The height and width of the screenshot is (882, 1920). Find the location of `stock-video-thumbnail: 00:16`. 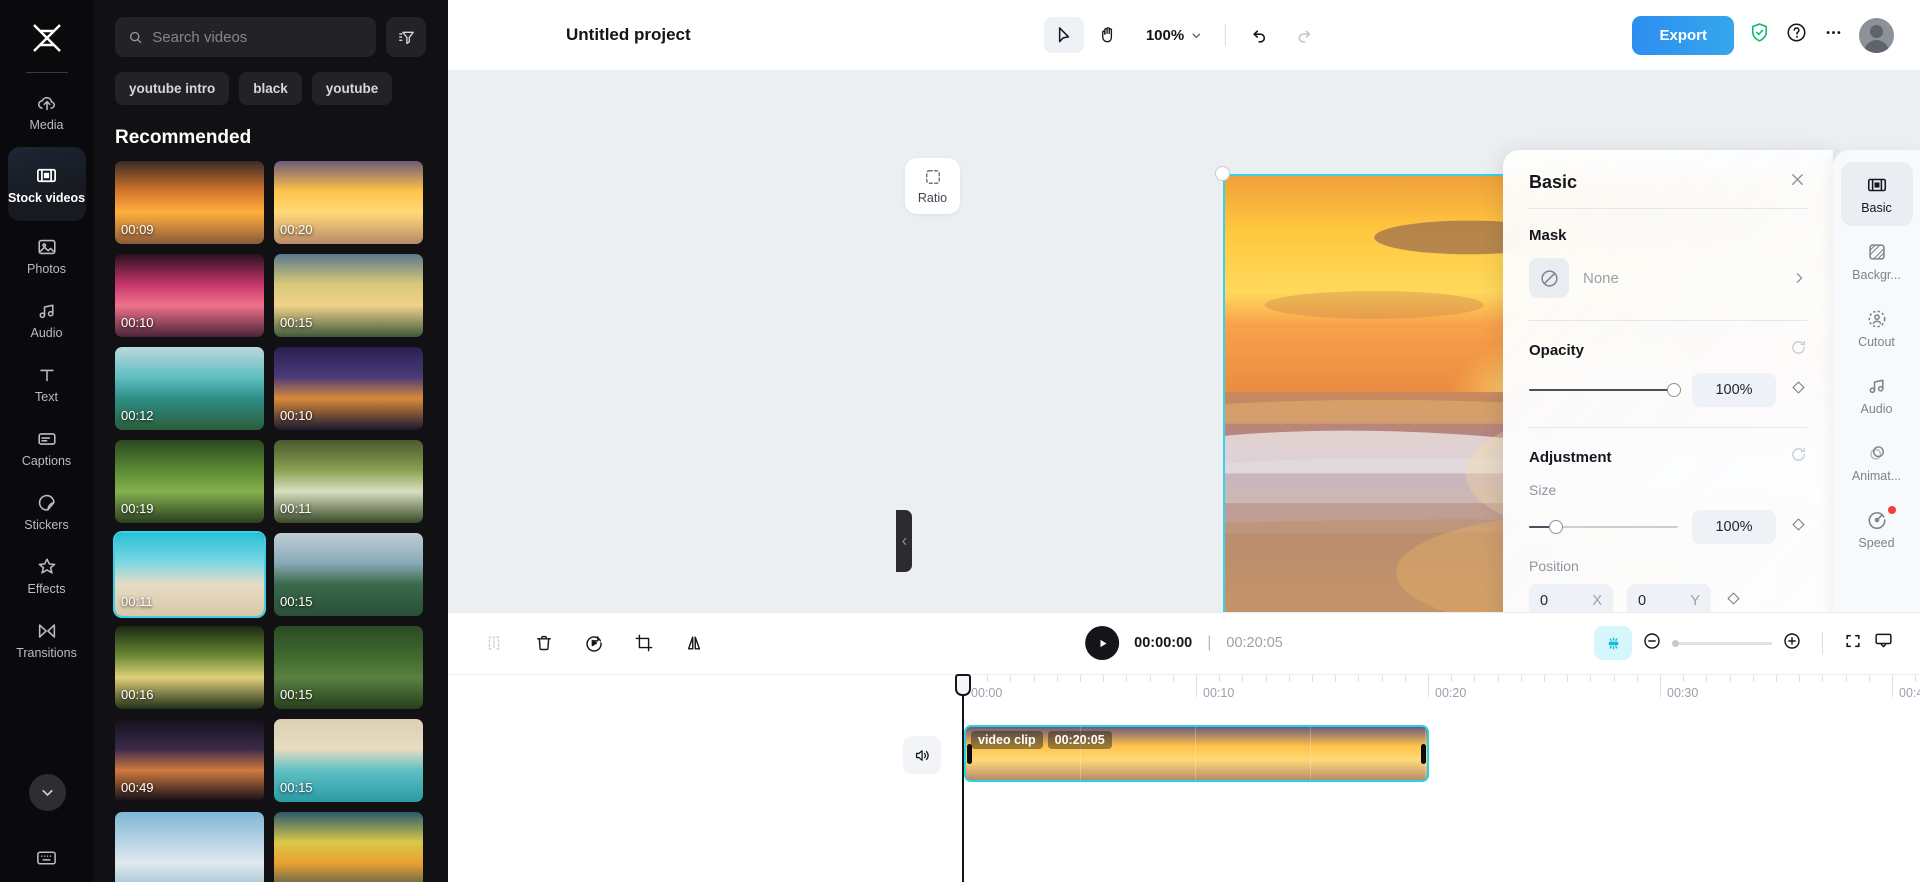

stock-video-thumbnail: 00:16 is located at coordinates (189, 667).